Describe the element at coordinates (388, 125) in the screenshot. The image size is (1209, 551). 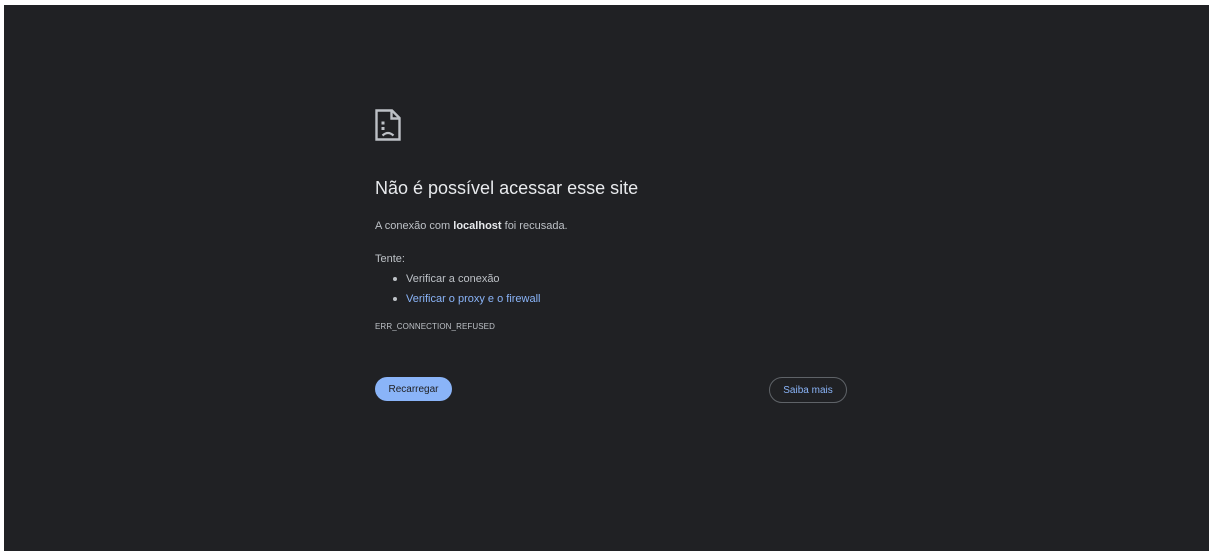
I see `sad-page-icon` at that location.